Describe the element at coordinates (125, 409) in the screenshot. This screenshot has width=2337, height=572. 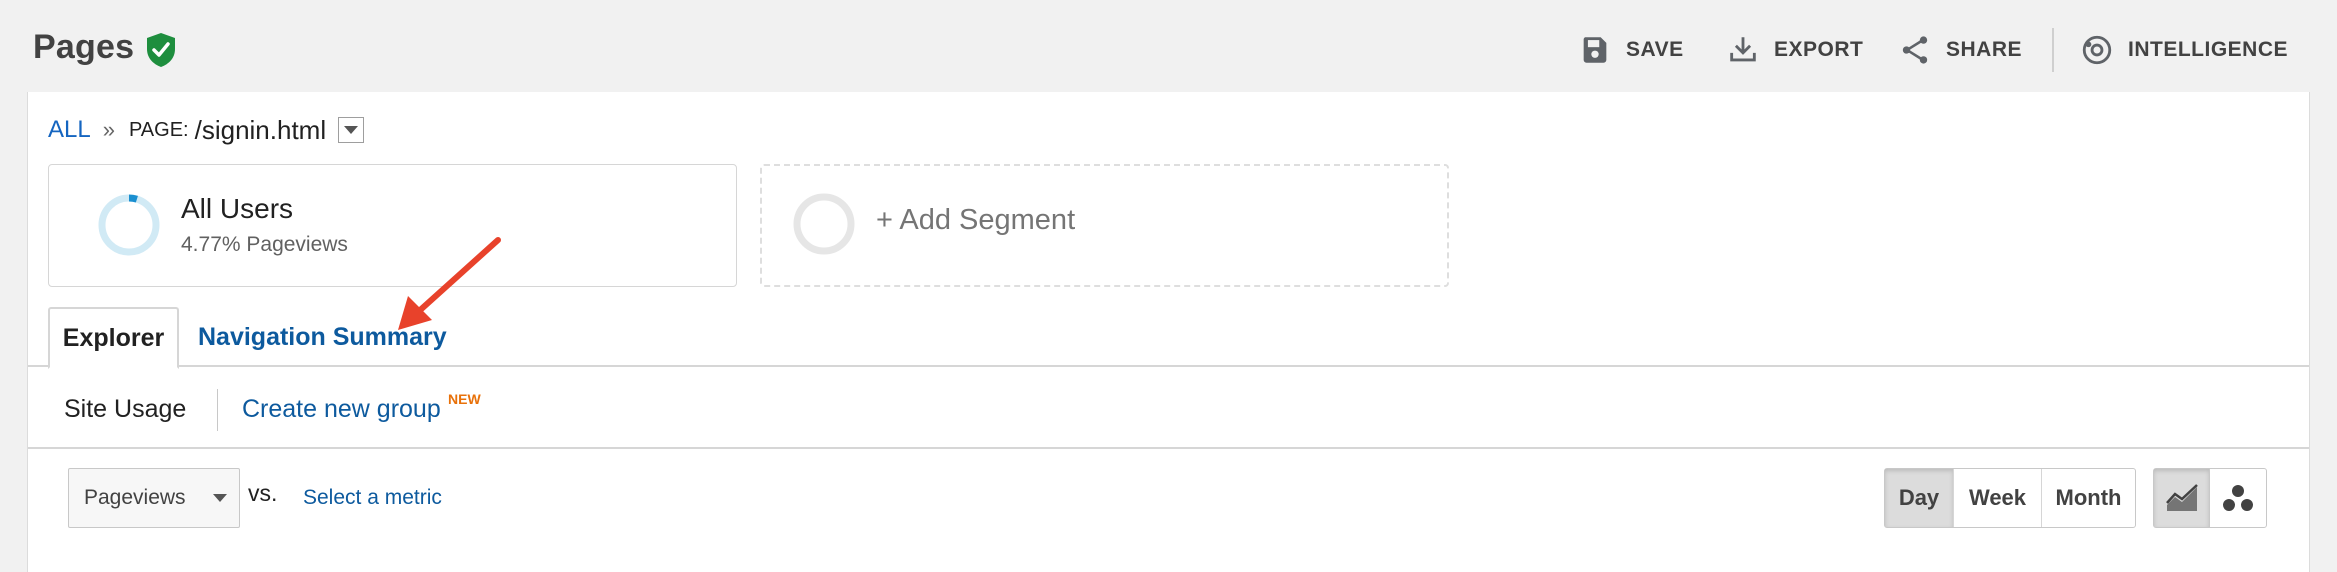
I see `subtab-site-usage: Site Usage` at that location.